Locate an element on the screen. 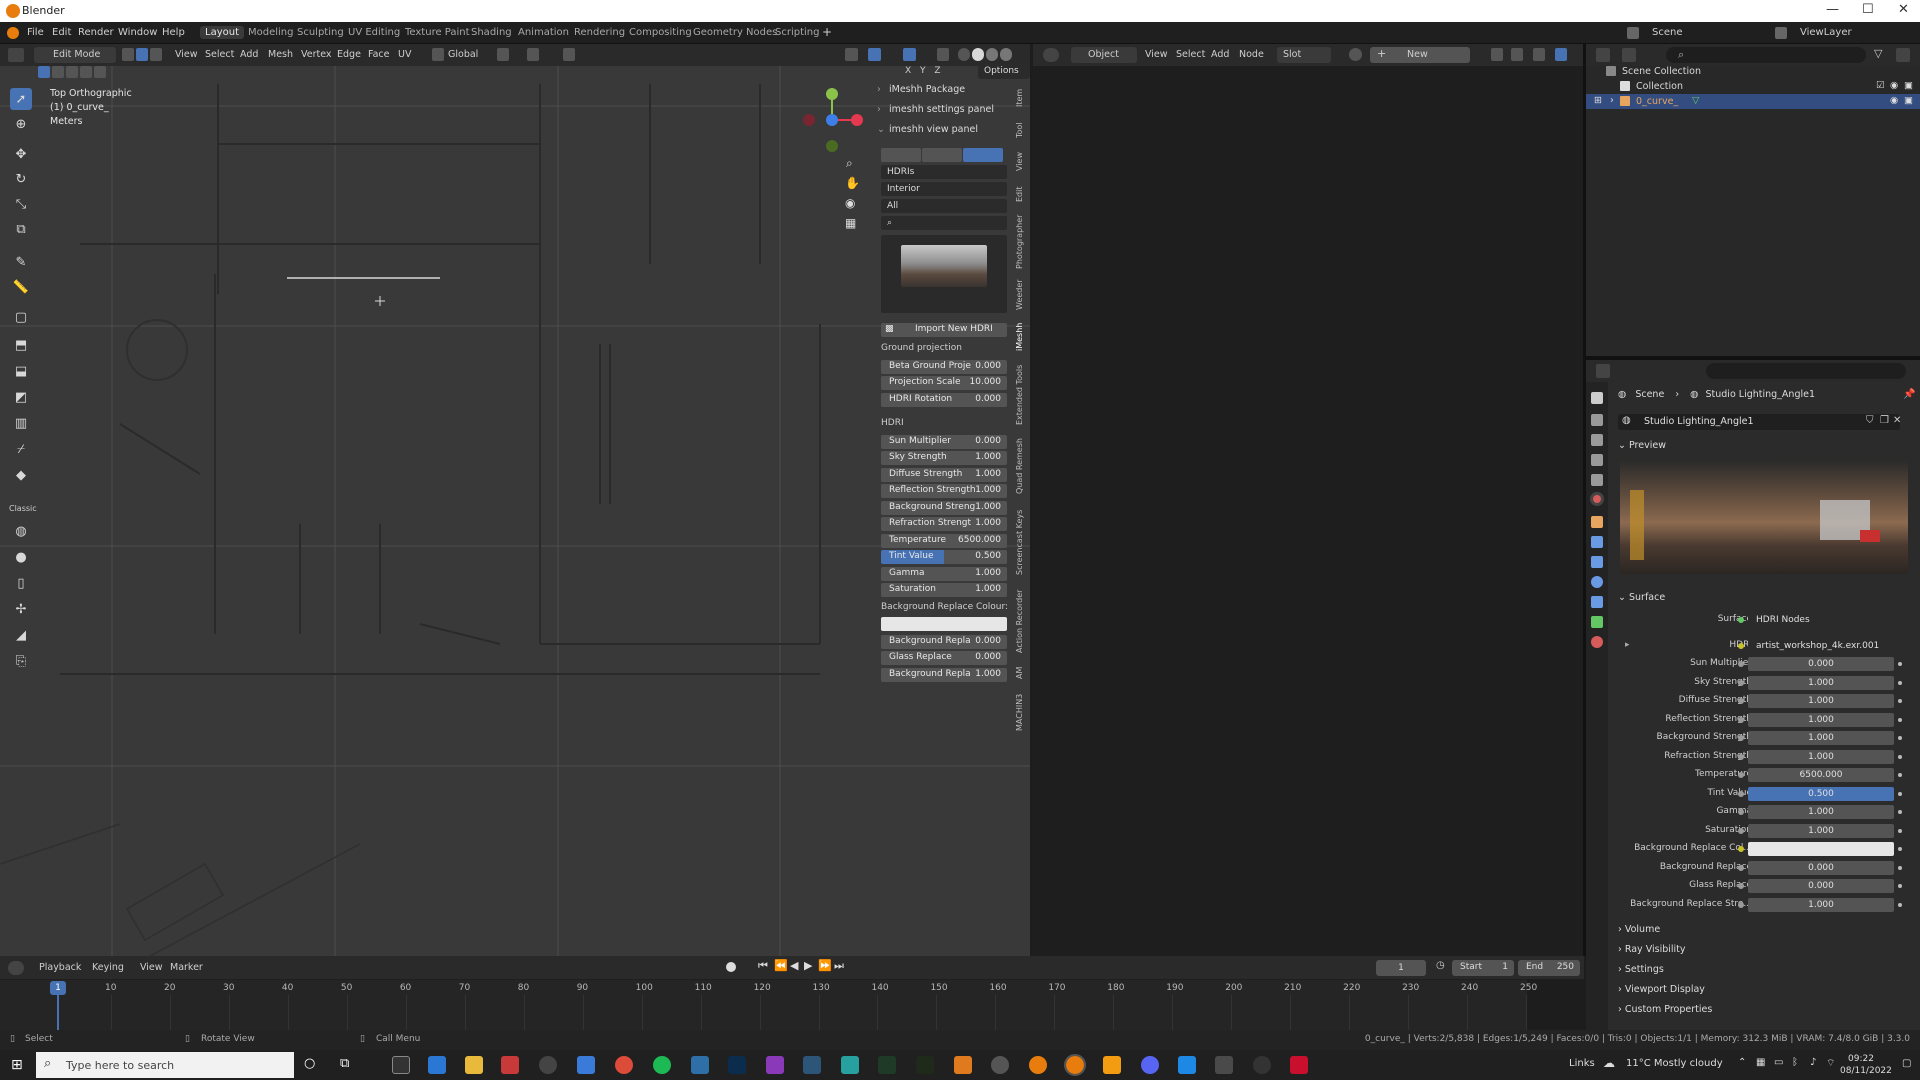 The height and width of the screenshot is (1080, 1920). move-tool-icon: ✥ is located at coordinates (21, 154).